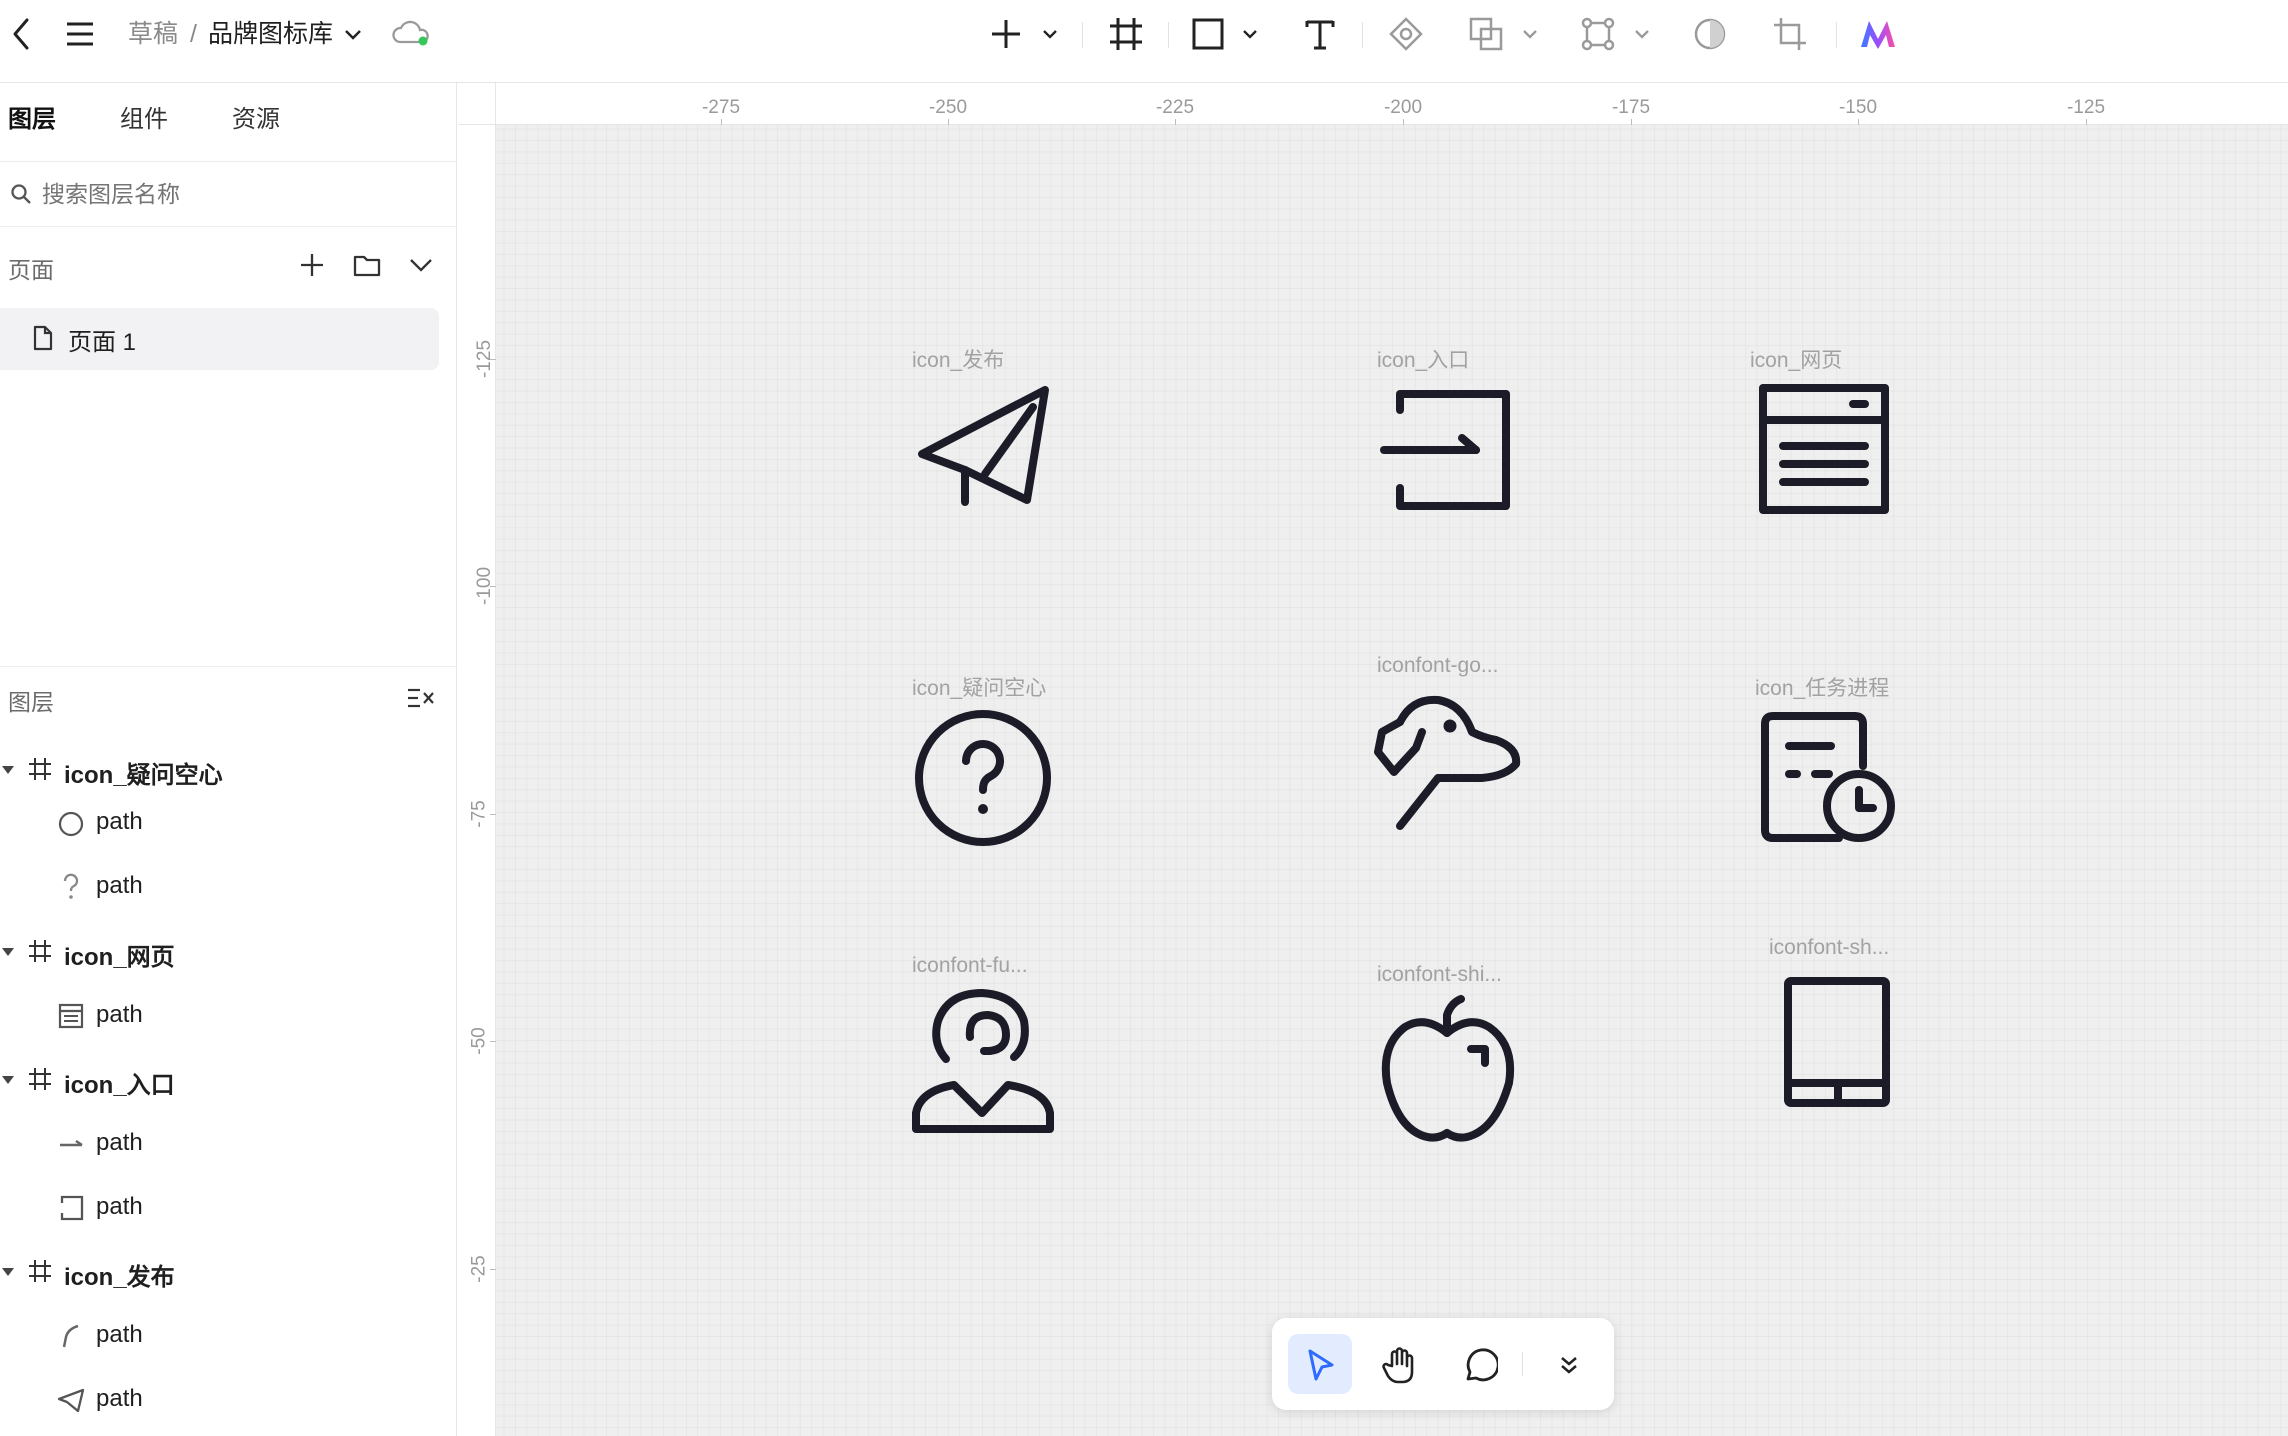 The image size is (2288, 1436). I want to click on search-input, so click(240, 194).